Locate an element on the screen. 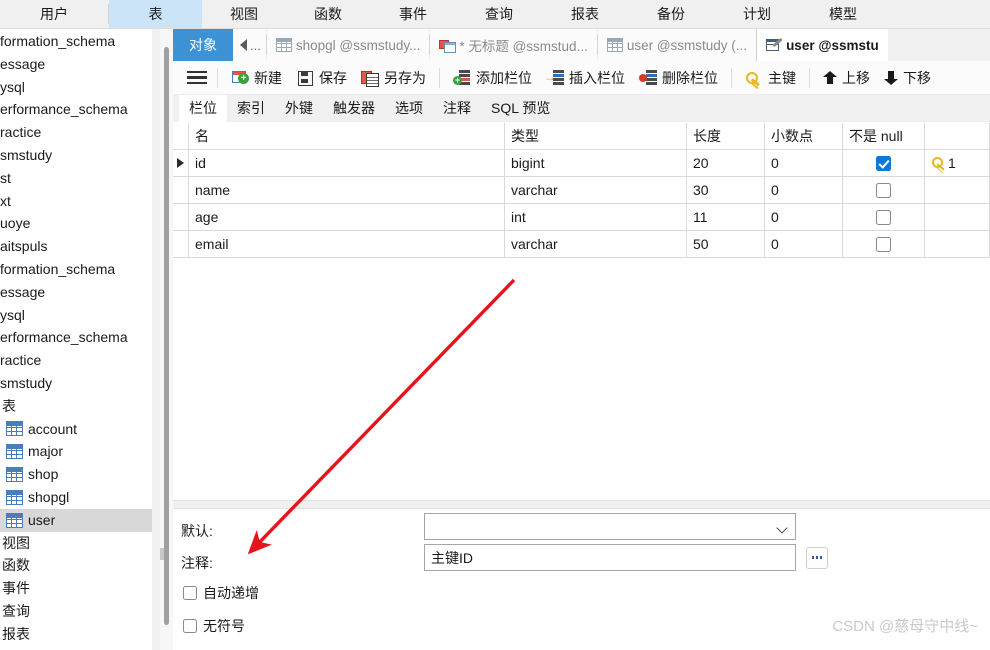 This screenshot has width=990, height=650. column-header-name: 名 is located at coordinates (347, 136).